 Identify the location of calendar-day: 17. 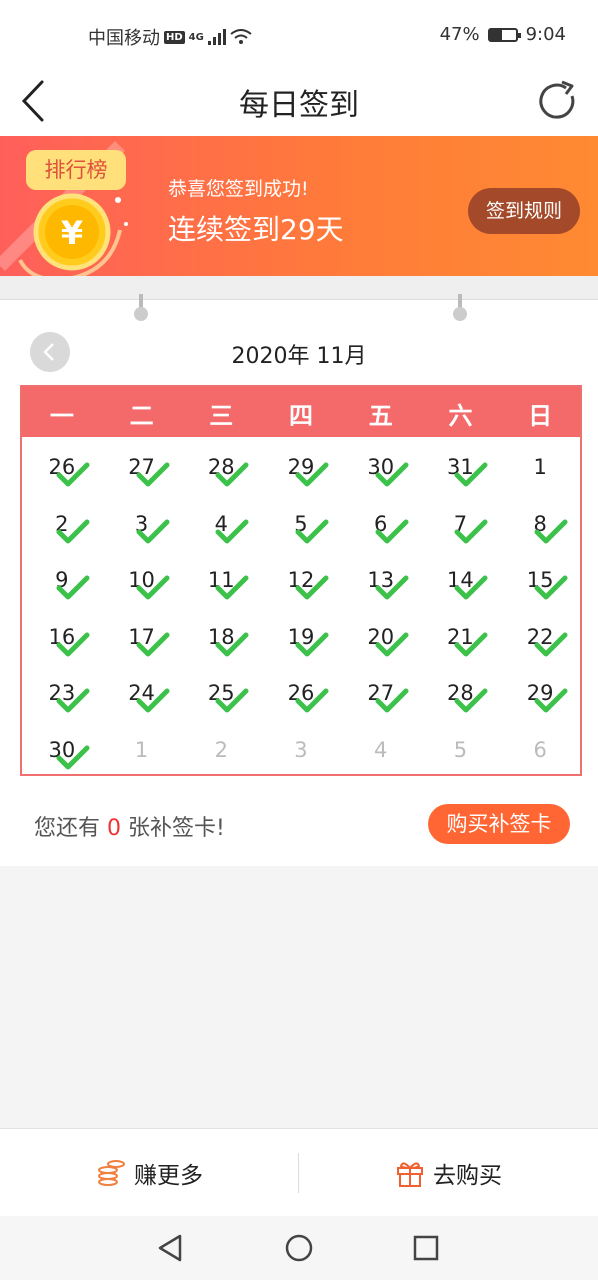
(142, 635).